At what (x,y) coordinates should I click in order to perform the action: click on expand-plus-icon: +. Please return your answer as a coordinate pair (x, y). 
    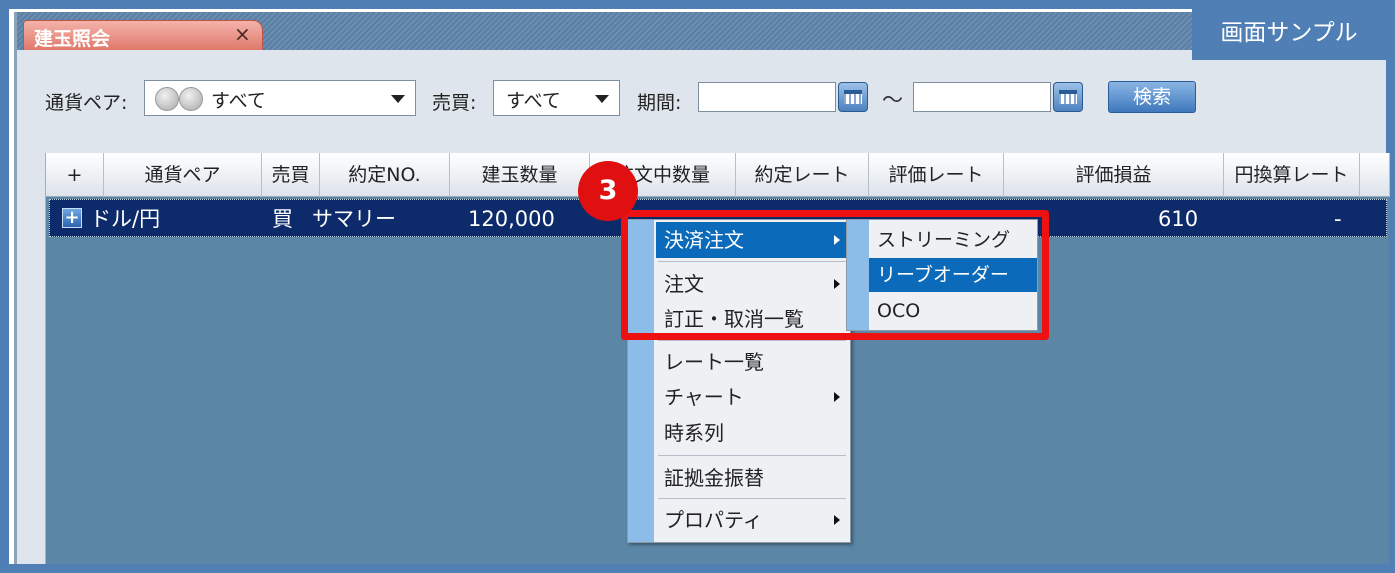
    Looking at the image, I should click on (72, 218).